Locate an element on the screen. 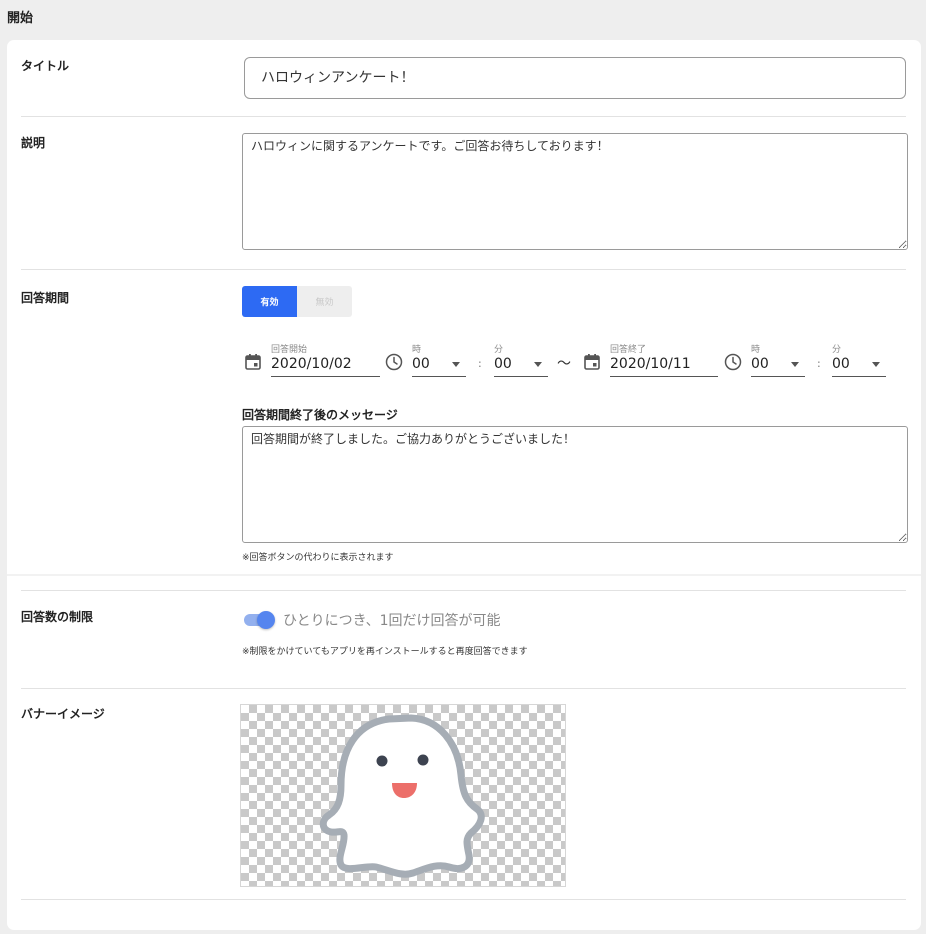  start-minute-value: 00 is located at coordinates (521, 366).